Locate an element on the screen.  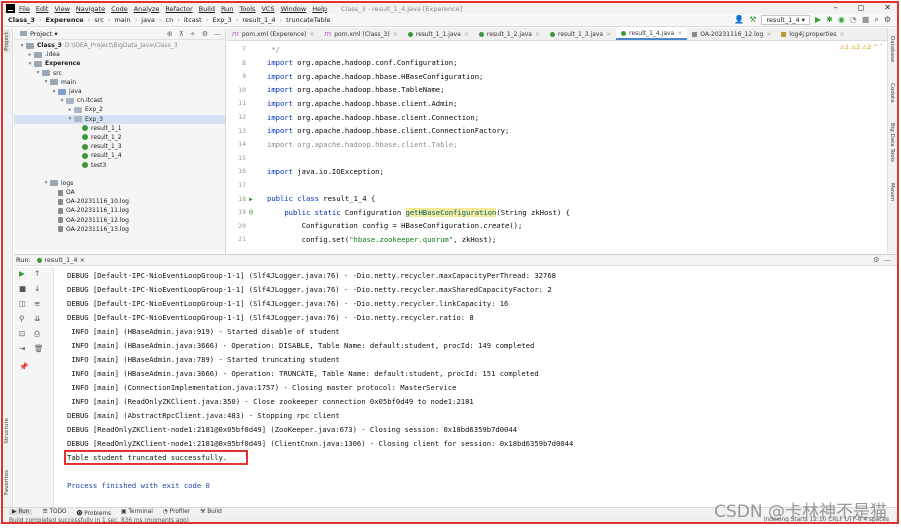
tree-item: ▾ cn.itcast is located at coordinates (119, 100).